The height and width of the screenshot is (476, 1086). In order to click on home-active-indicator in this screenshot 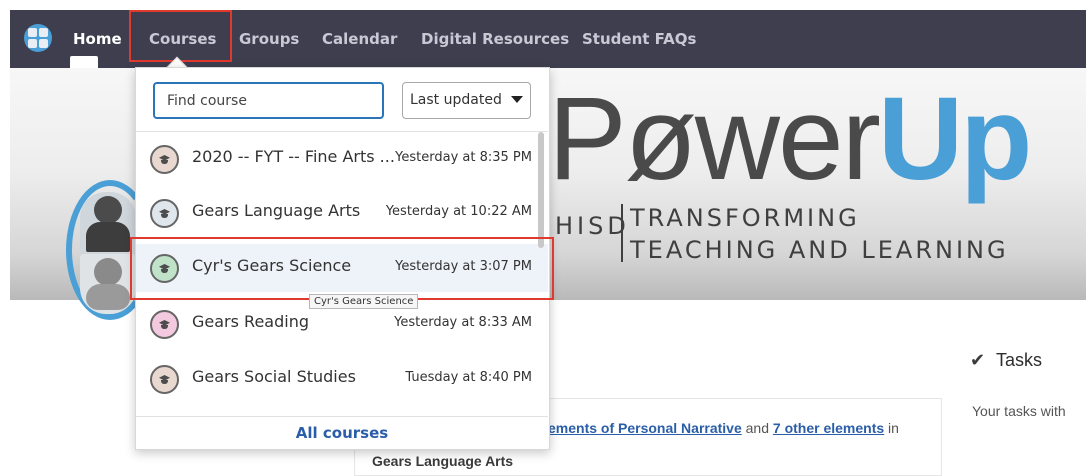, I will do `click(84, 62)`.